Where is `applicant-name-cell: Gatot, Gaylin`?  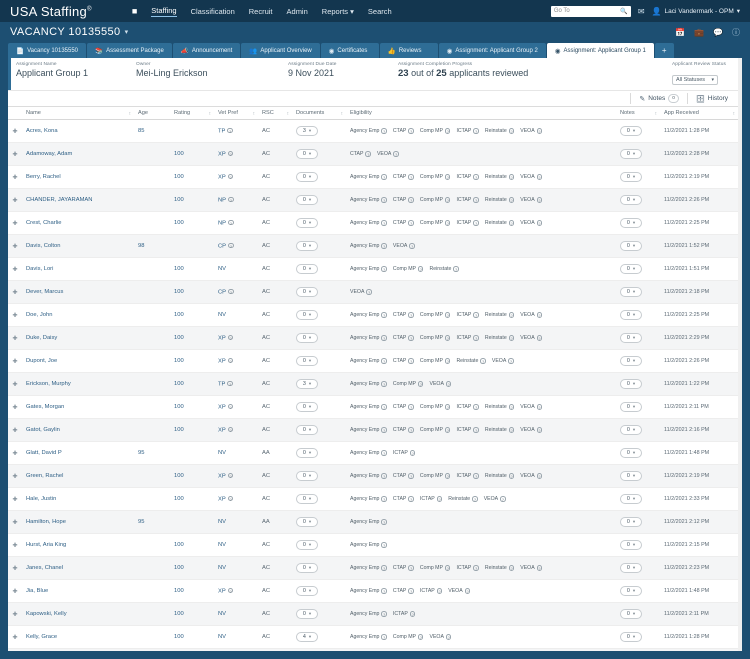 applicant-name-cell: Gatot, Gaylin is located at coordinates (78, 430).